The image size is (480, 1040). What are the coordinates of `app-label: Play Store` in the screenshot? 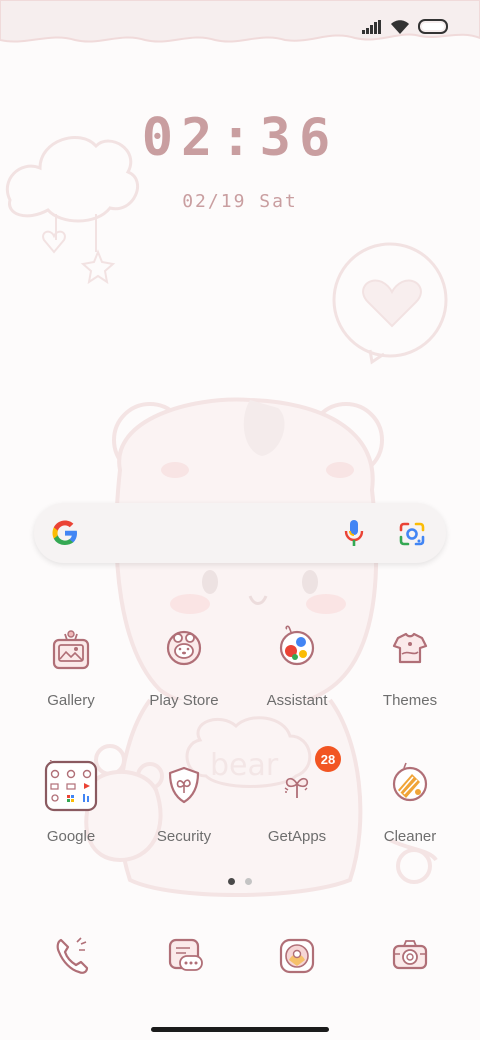 It's located at (184, 700).